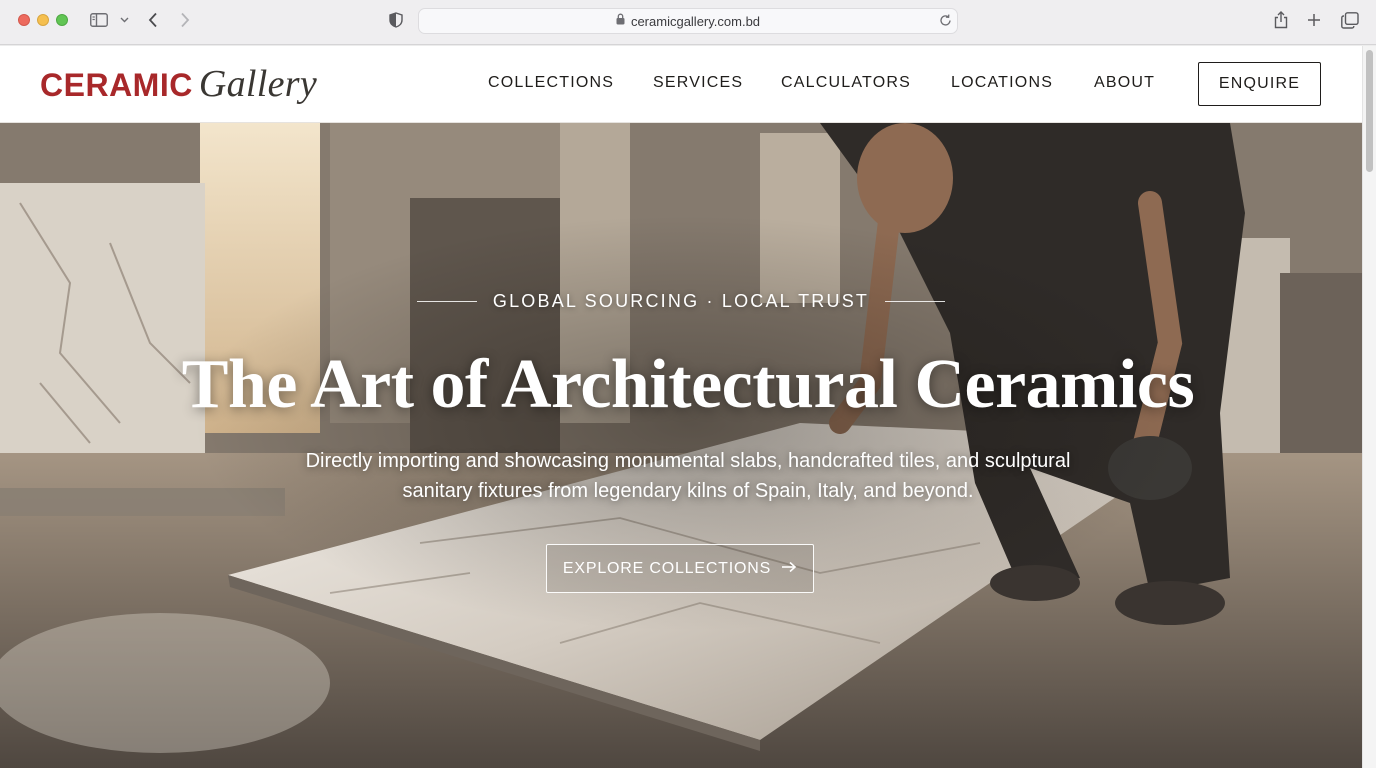  I want to click on share-icon, so click(1281, 20).